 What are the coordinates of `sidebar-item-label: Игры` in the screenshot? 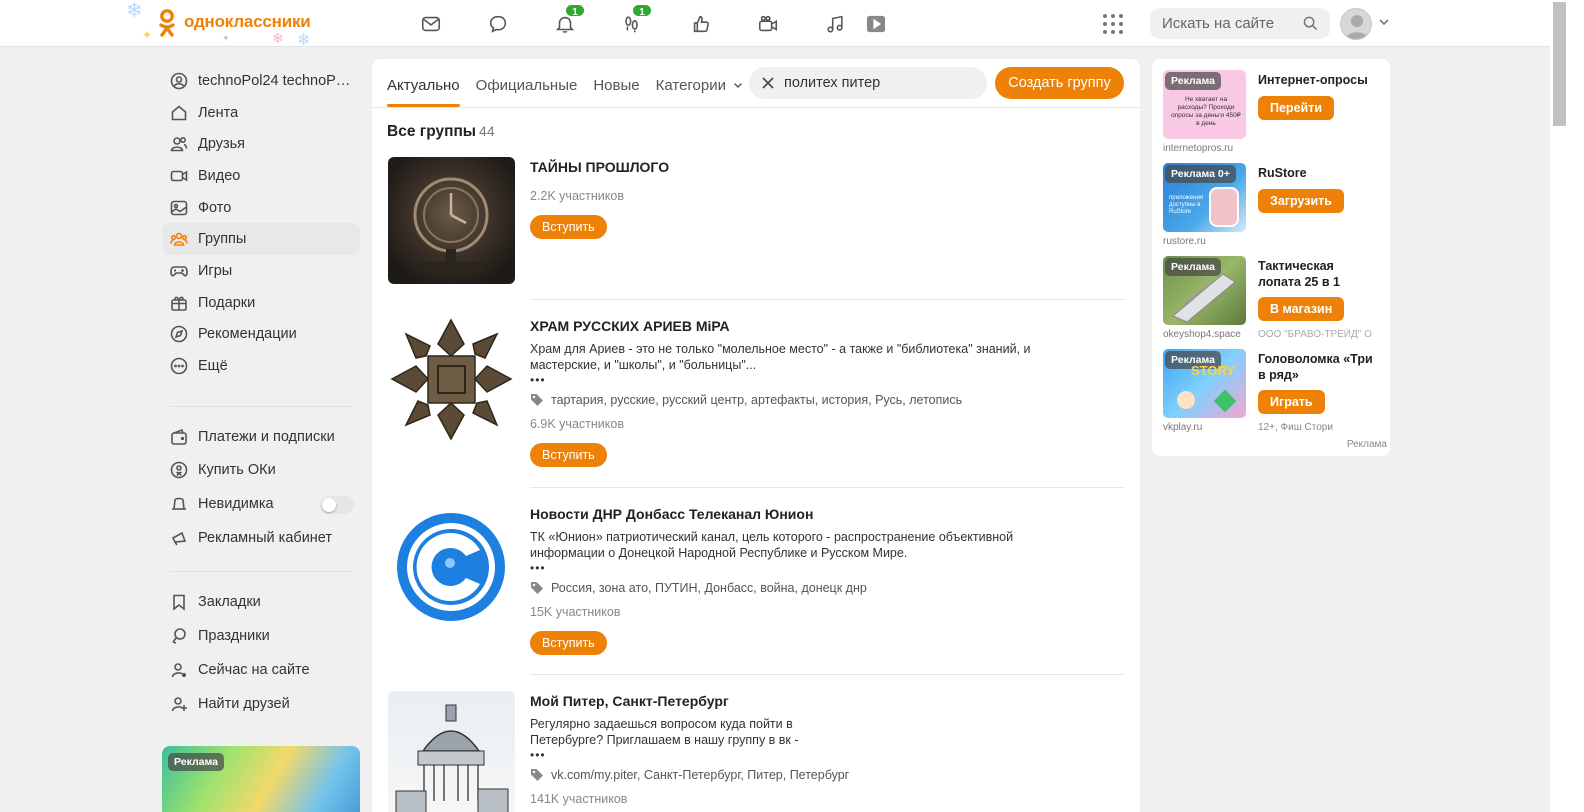 It's located at (215, 270).